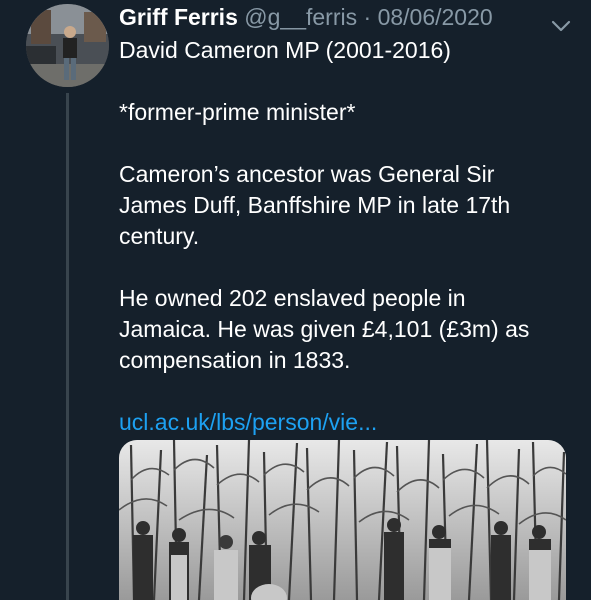  I want to click on tweet-paragraph: David Cameron MP (2001-2016), so click(349, 50).